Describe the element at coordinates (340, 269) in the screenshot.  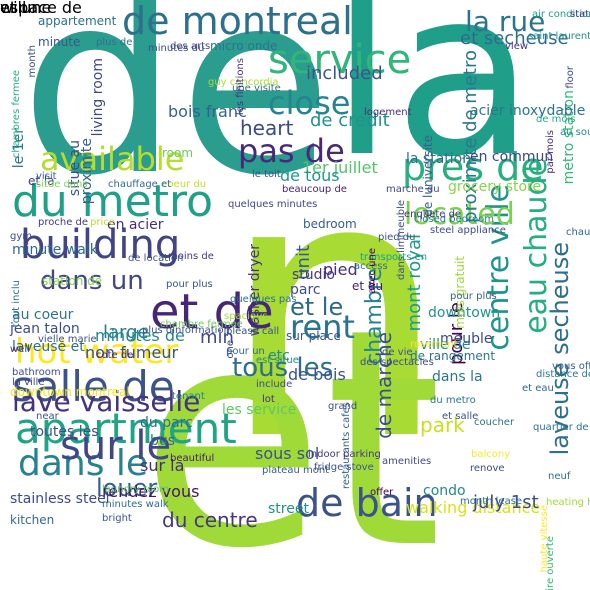
I see `cloud-word-65: pied` at that location.